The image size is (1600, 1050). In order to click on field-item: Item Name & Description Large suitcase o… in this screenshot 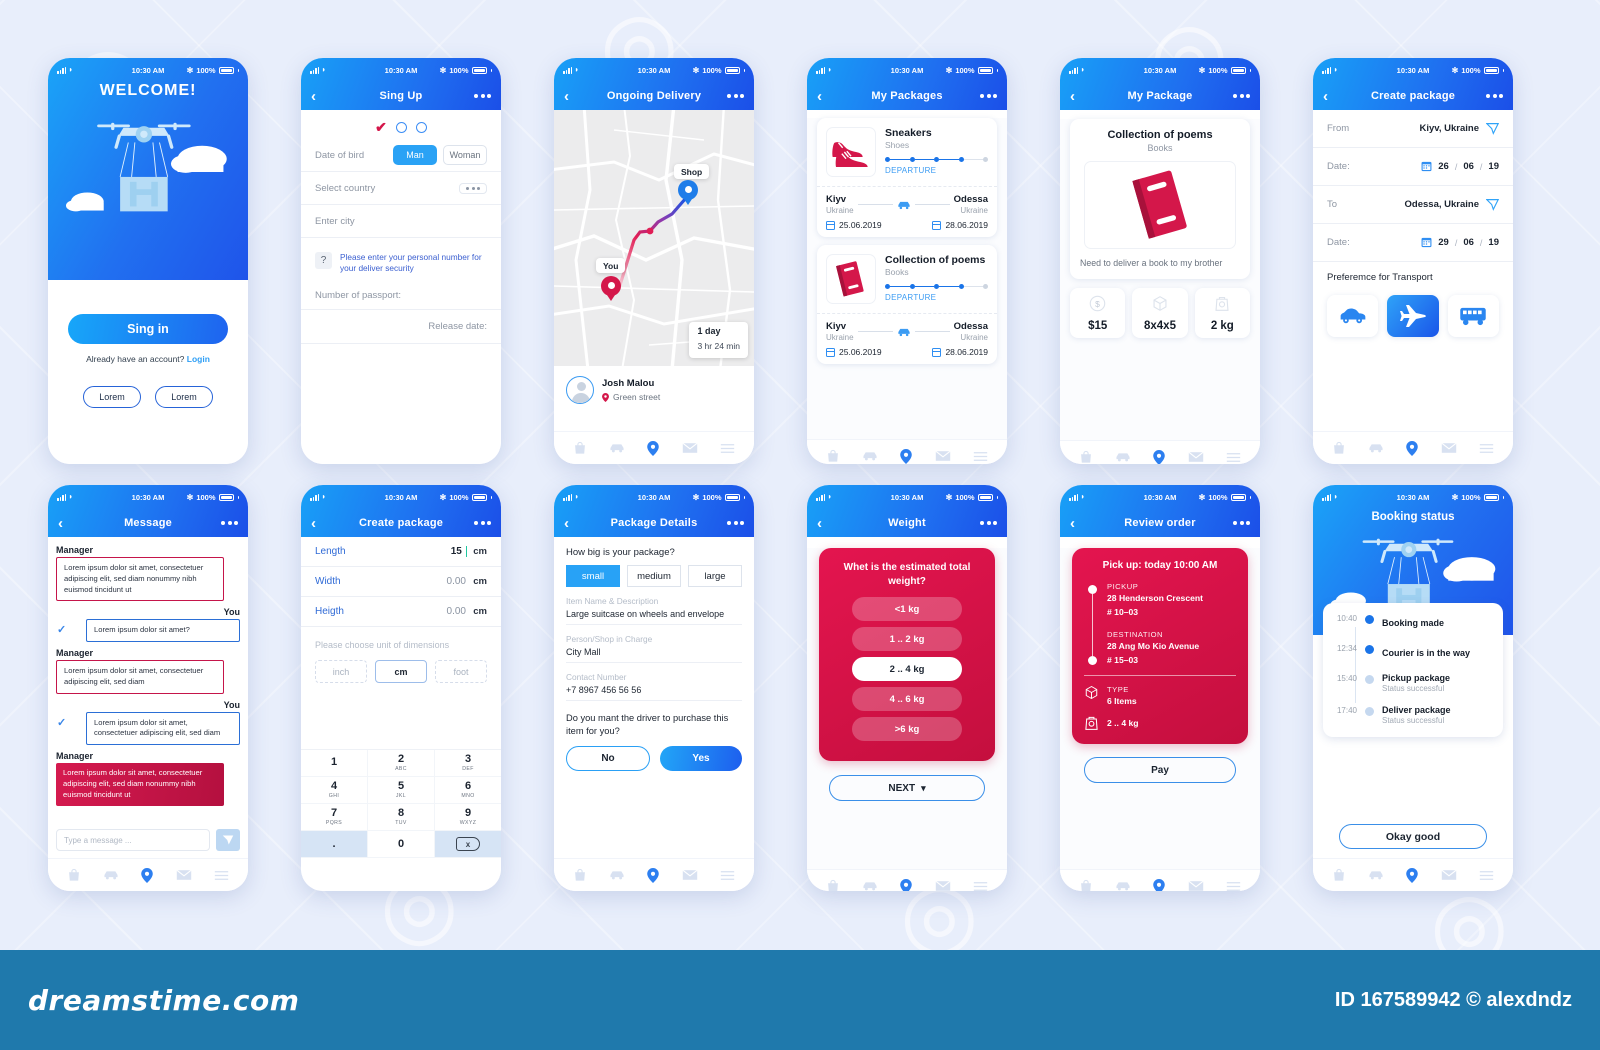, I will do `click(654, 606)`.